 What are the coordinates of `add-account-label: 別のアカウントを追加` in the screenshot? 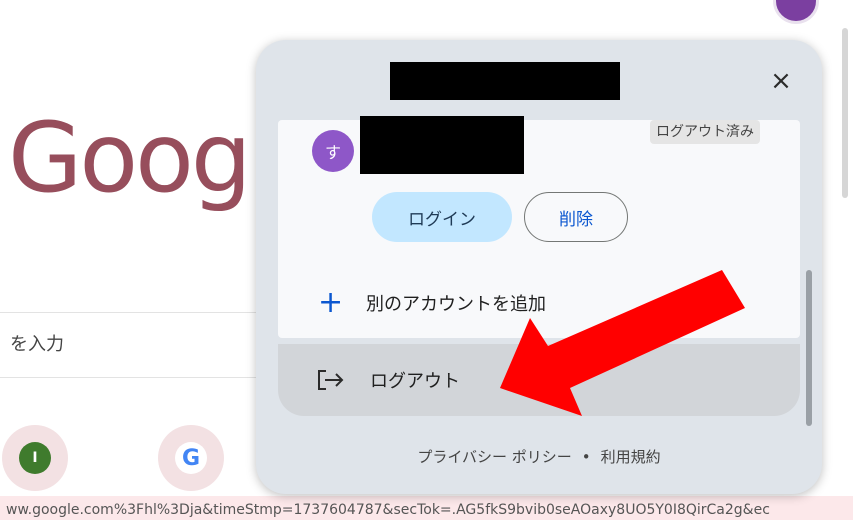 It's located at (456, 304).